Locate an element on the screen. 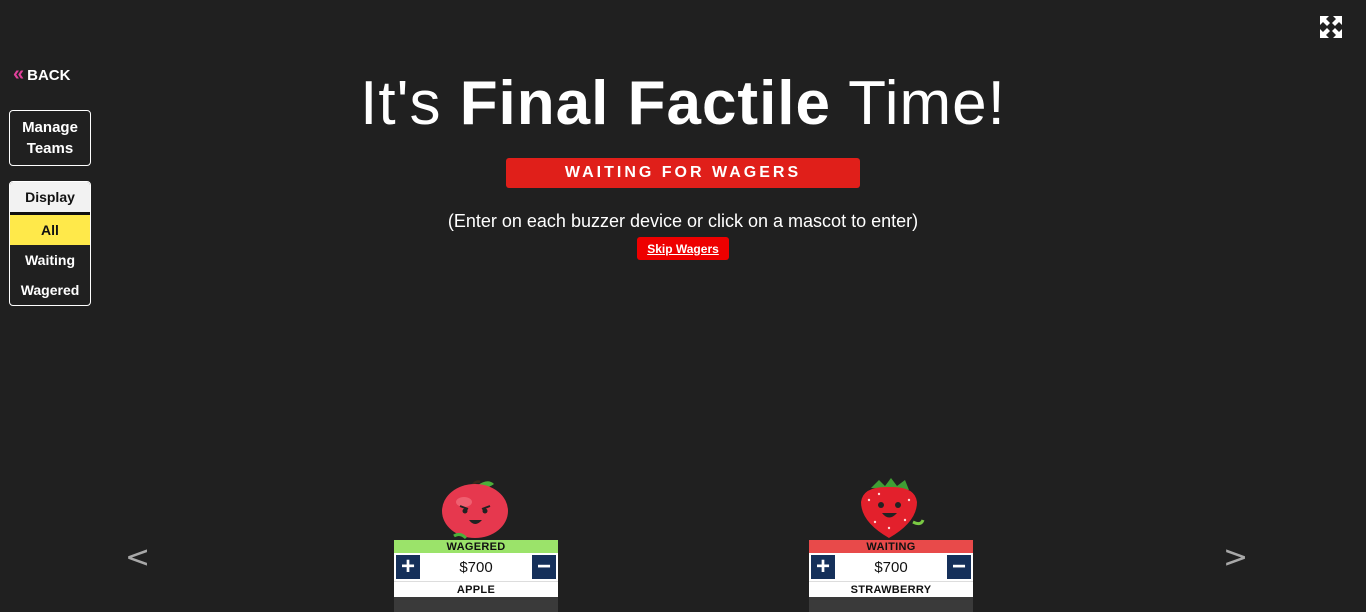 This screenshot has width=1366, height=612. title-bold: Final Factile is located at coordinates (645, 103).